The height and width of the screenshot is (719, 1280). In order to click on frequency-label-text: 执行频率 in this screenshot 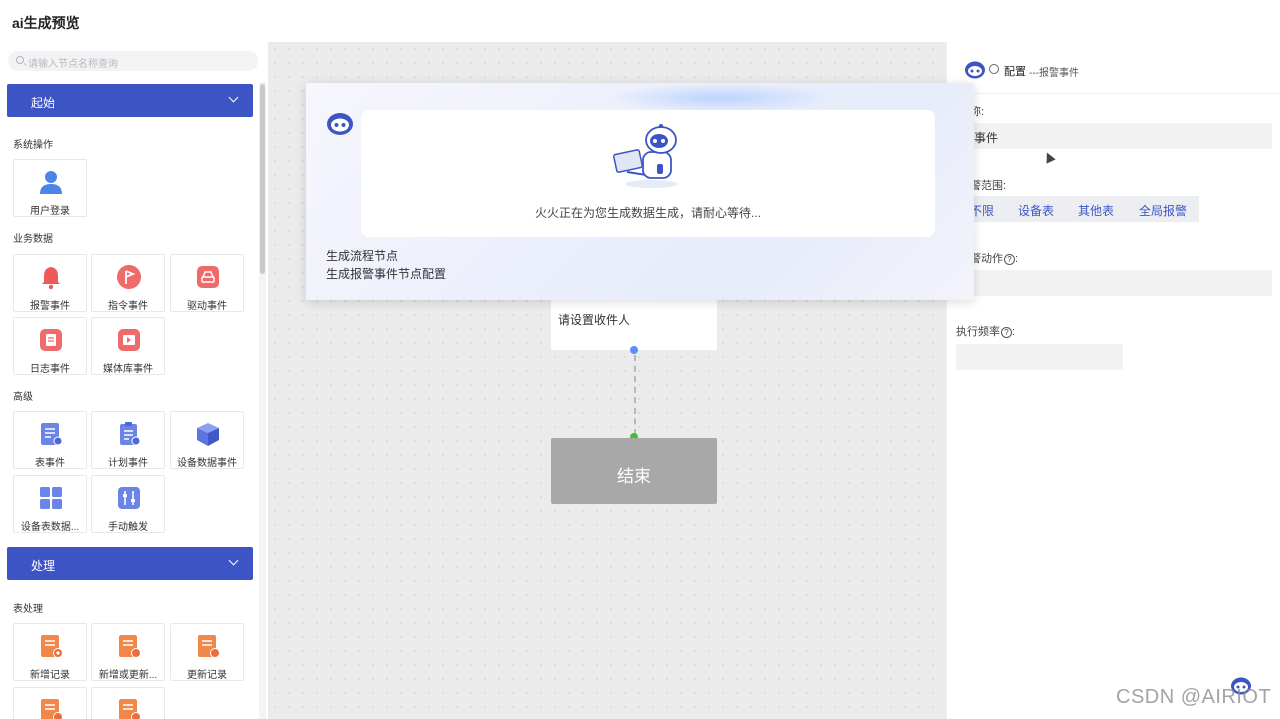, I will do `click(978, 332)`.